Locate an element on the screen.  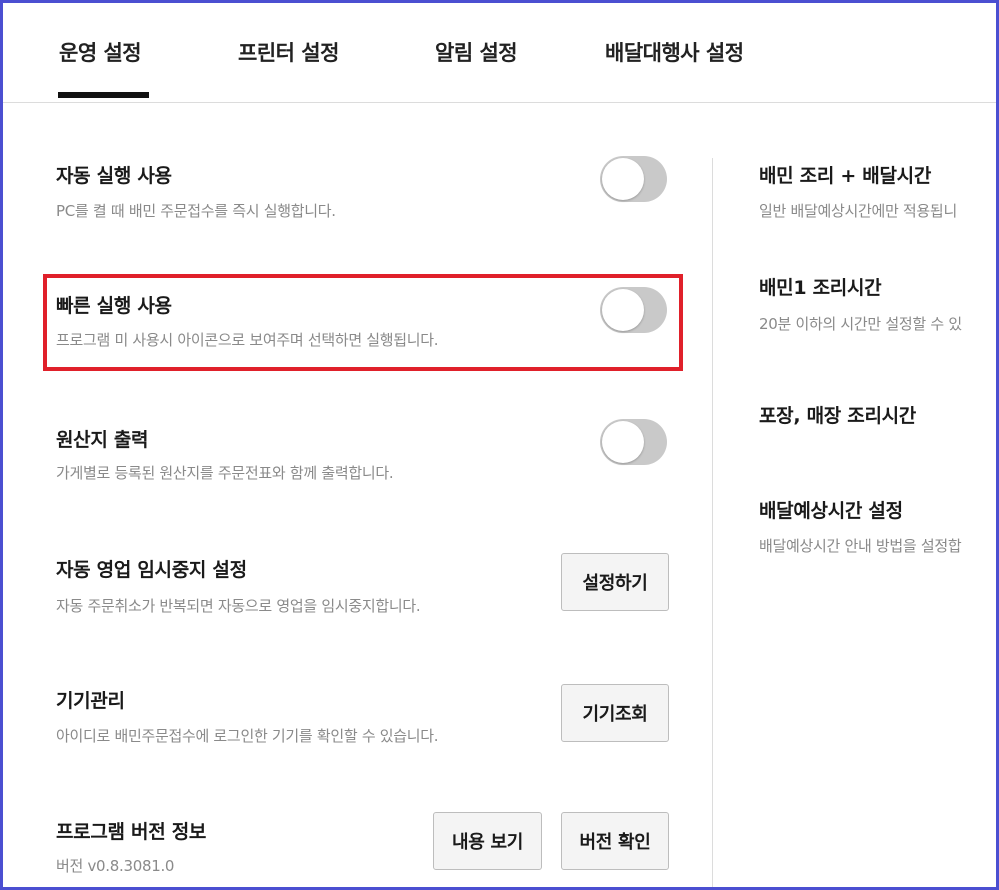
cook-delivery-time-description: 일반 배달예상시간에만 적용됩니 is located at coordinates (858, 211).